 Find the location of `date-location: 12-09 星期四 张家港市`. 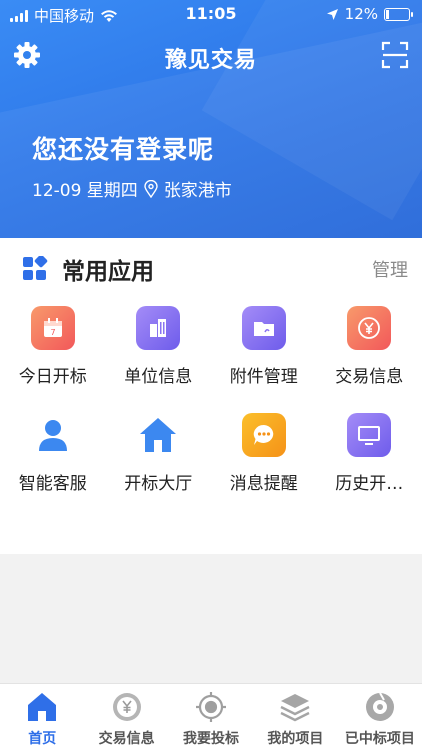

date-location: 12-09 星期四 张家港市 is located at coordinates (132, 188).